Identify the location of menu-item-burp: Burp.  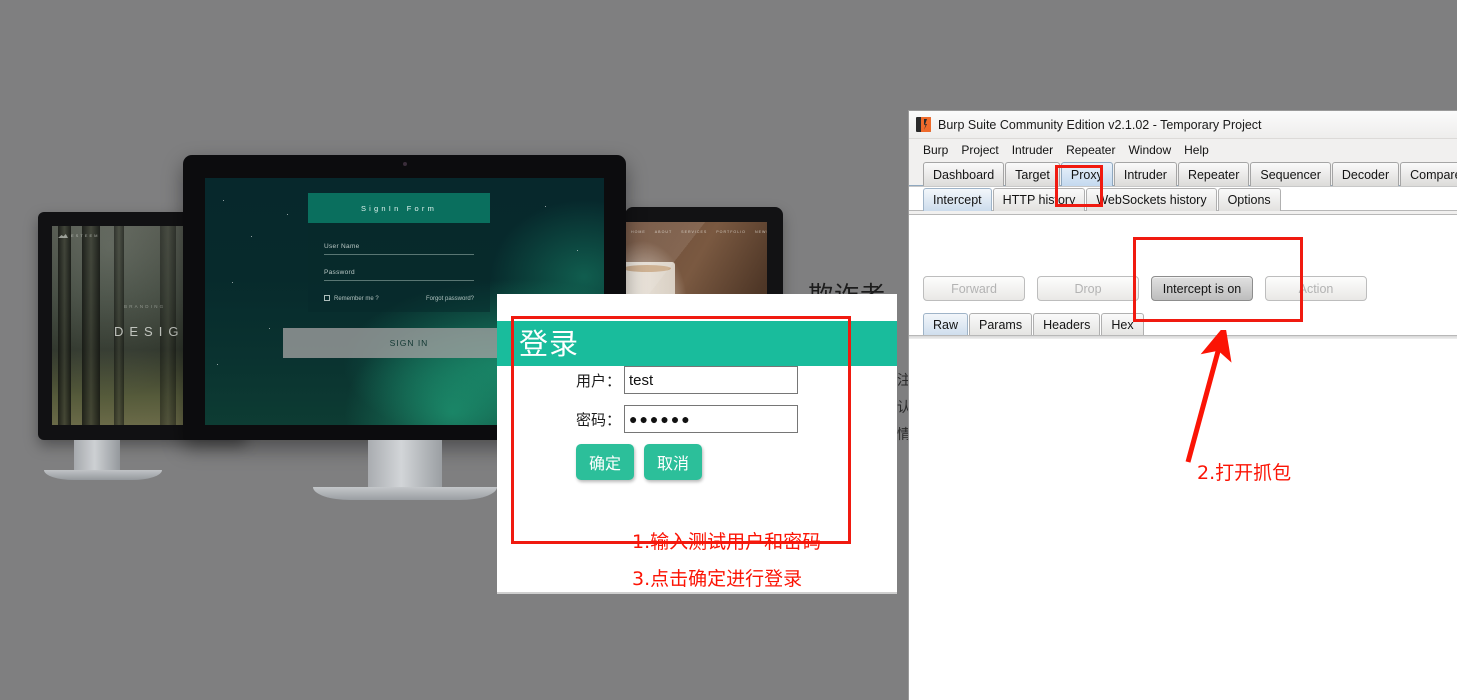
(935, 150).